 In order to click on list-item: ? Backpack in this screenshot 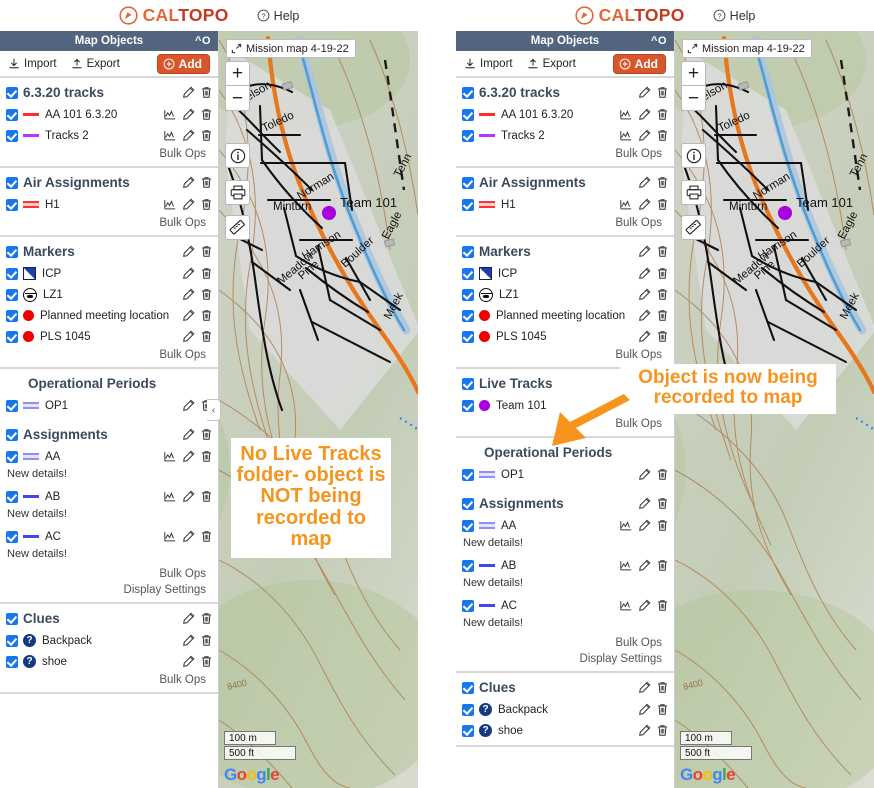, I will do `click(109, 640)`.